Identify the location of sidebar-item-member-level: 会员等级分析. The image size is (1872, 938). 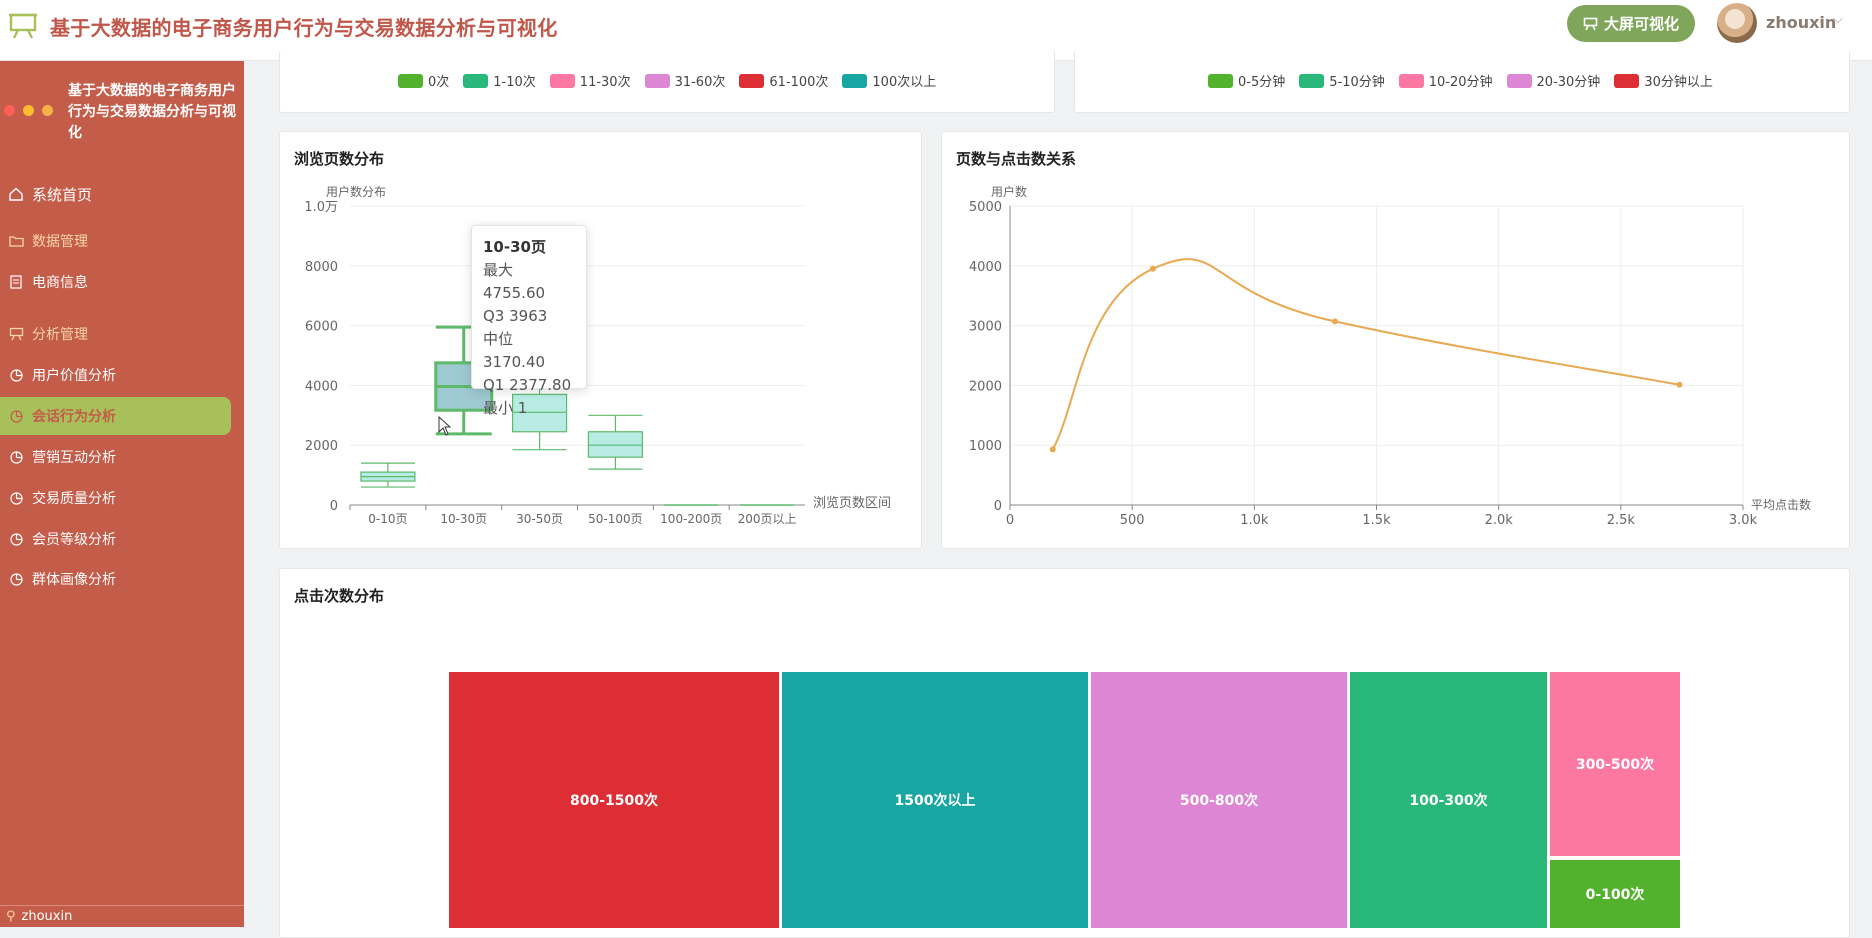
(122, 539).